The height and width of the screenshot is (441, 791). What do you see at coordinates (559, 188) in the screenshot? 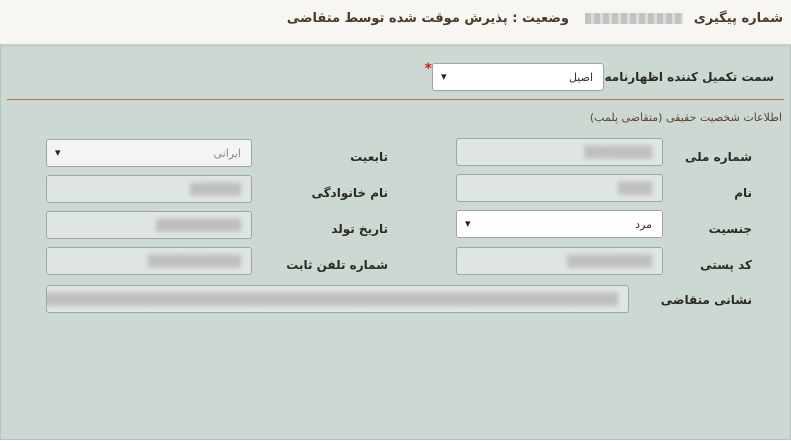
I see `first-name-field: ████` at bounding box center [559, 188].